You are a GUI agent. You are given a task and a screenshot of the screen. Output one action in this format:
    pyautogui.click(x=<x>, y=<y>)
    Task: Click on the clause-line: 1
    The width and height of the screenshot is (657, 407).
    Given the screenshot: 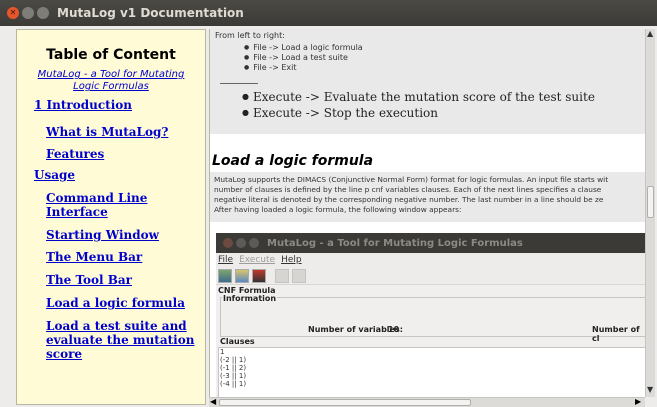 What is the action you would take?
    pyautogui.click(x=222, y=352)
    